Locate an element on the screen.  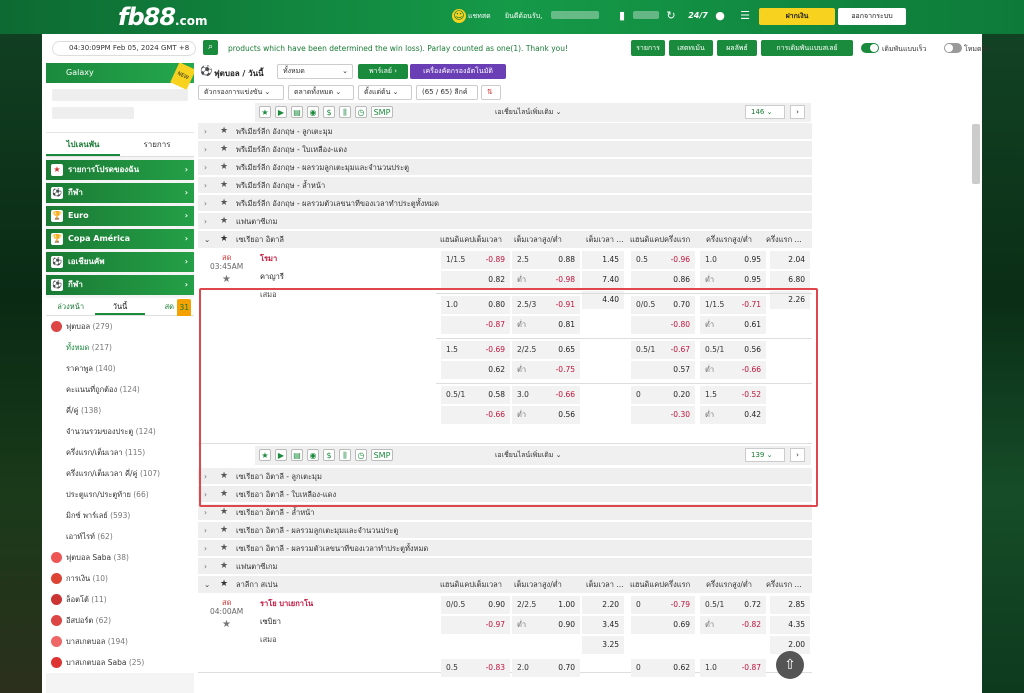
scrollbar is located at coordinates (976, 154).